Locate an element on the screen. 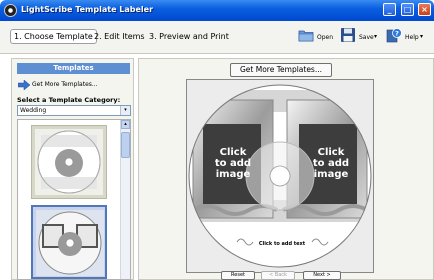  template-thumbnail-selected is located at coordinates (69, 242).